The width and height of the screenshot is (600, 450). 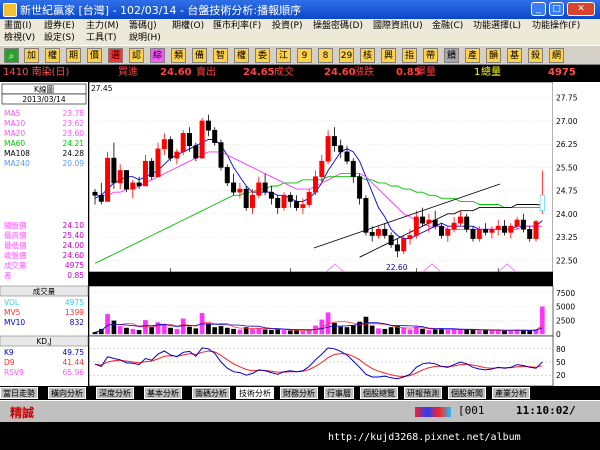 I want to click on toolbar-button-25: 網, so click(x=556, y=55).